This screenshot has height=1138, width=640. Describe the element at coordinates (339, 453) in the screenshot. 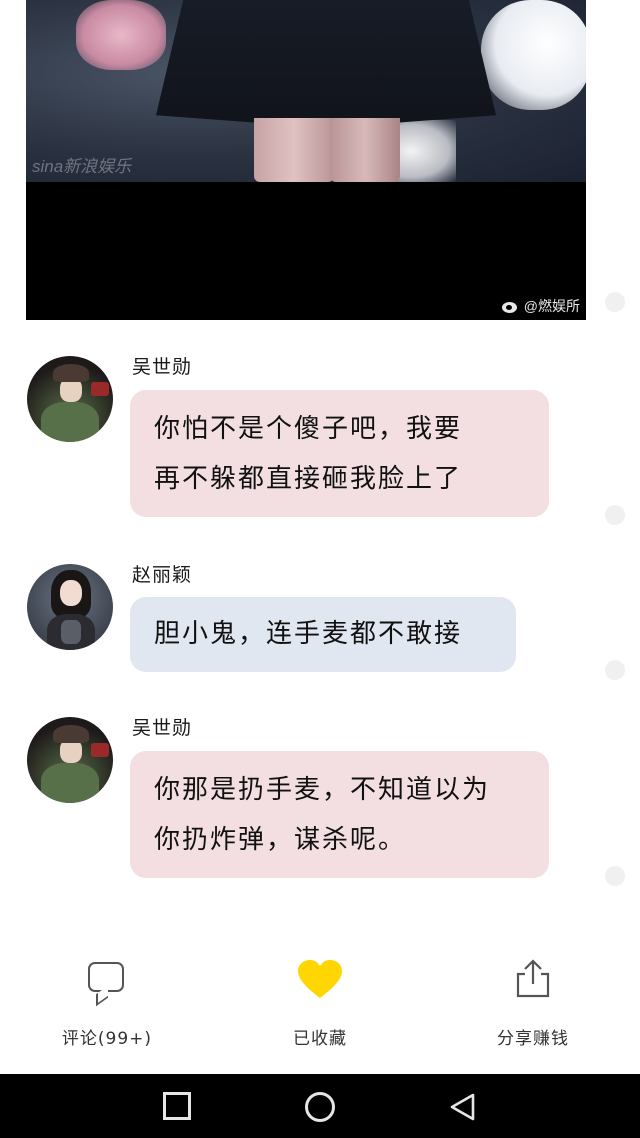

I see `message-bubble: 你怕不是个傻子吧，我要 再不躲都直接砸我脸上了` at that location.